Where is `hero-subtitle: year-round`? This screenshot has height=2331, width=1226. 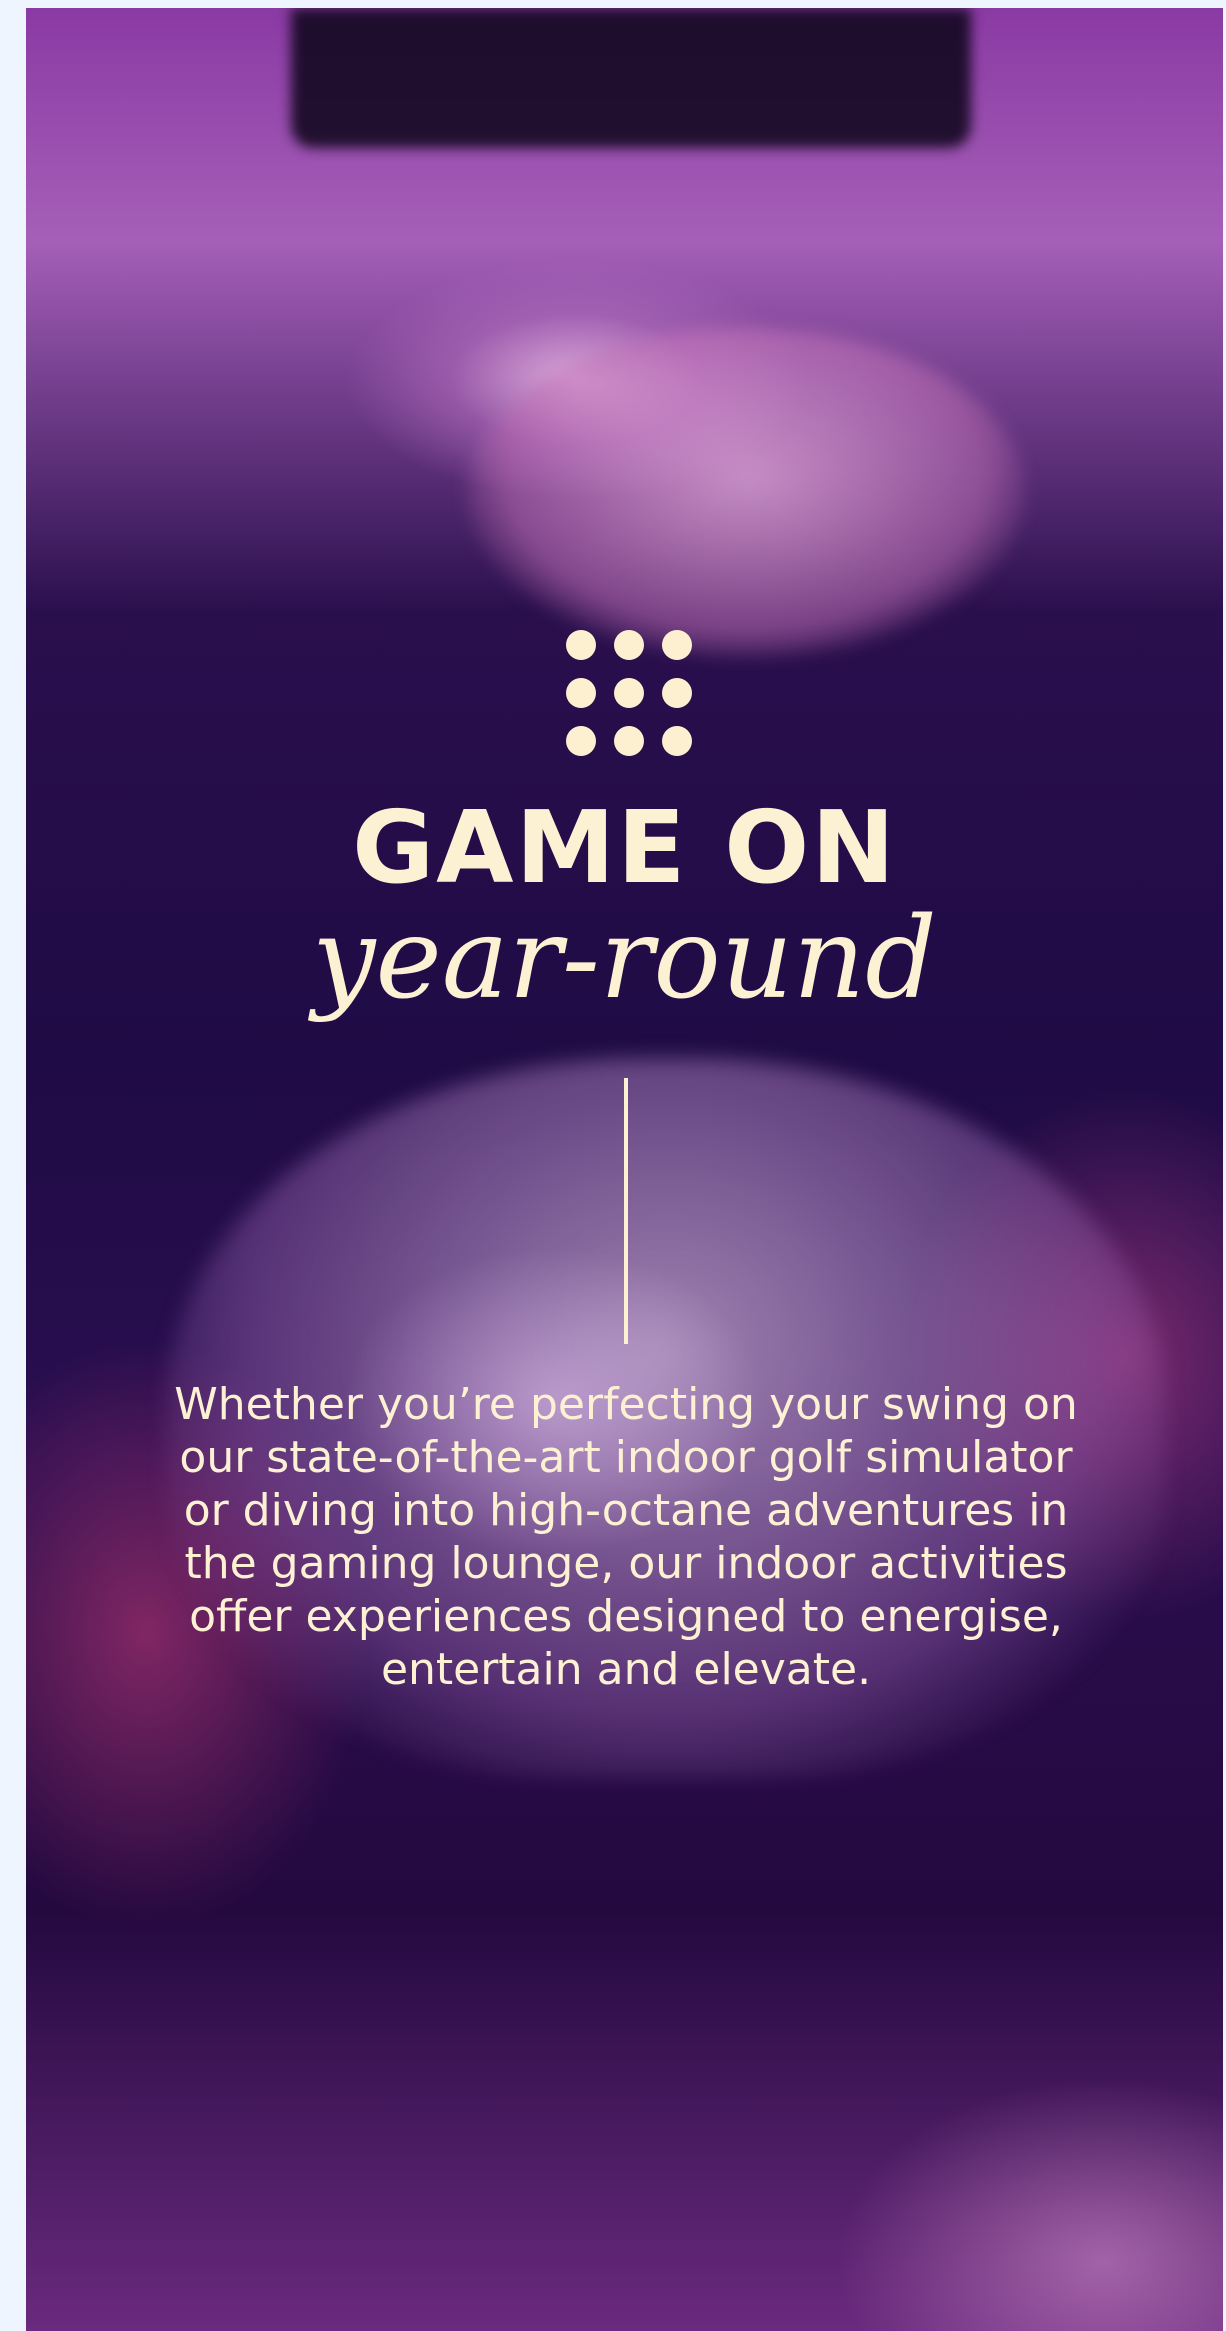
hero-subtitle: year-round is located at coordinates (624, 959).